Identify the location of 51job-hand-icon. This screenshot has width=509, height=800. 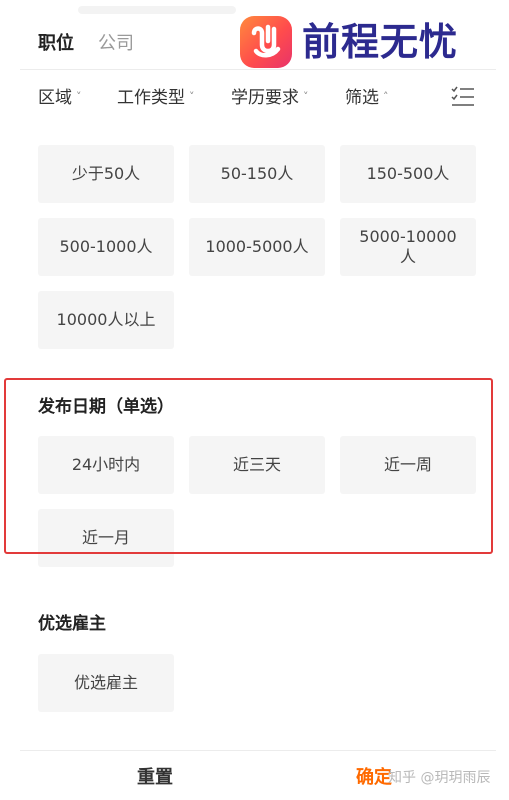
(266, 42).